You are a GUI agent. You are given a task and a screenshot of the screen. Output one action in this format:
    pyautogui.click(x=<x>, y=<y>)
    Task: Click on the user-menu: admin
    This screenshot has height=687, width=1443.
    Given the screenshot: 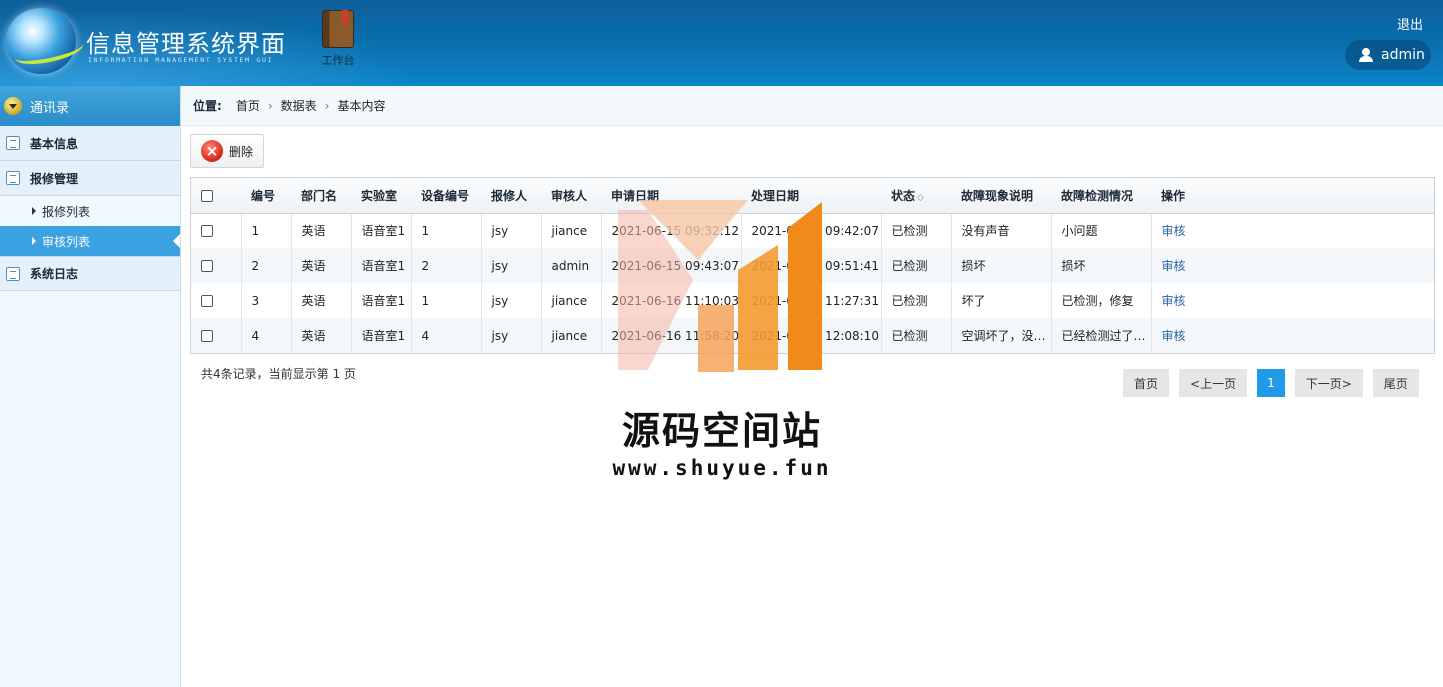 What is the action you would take?
    pyautogui.click(x=1388, y=55)
    